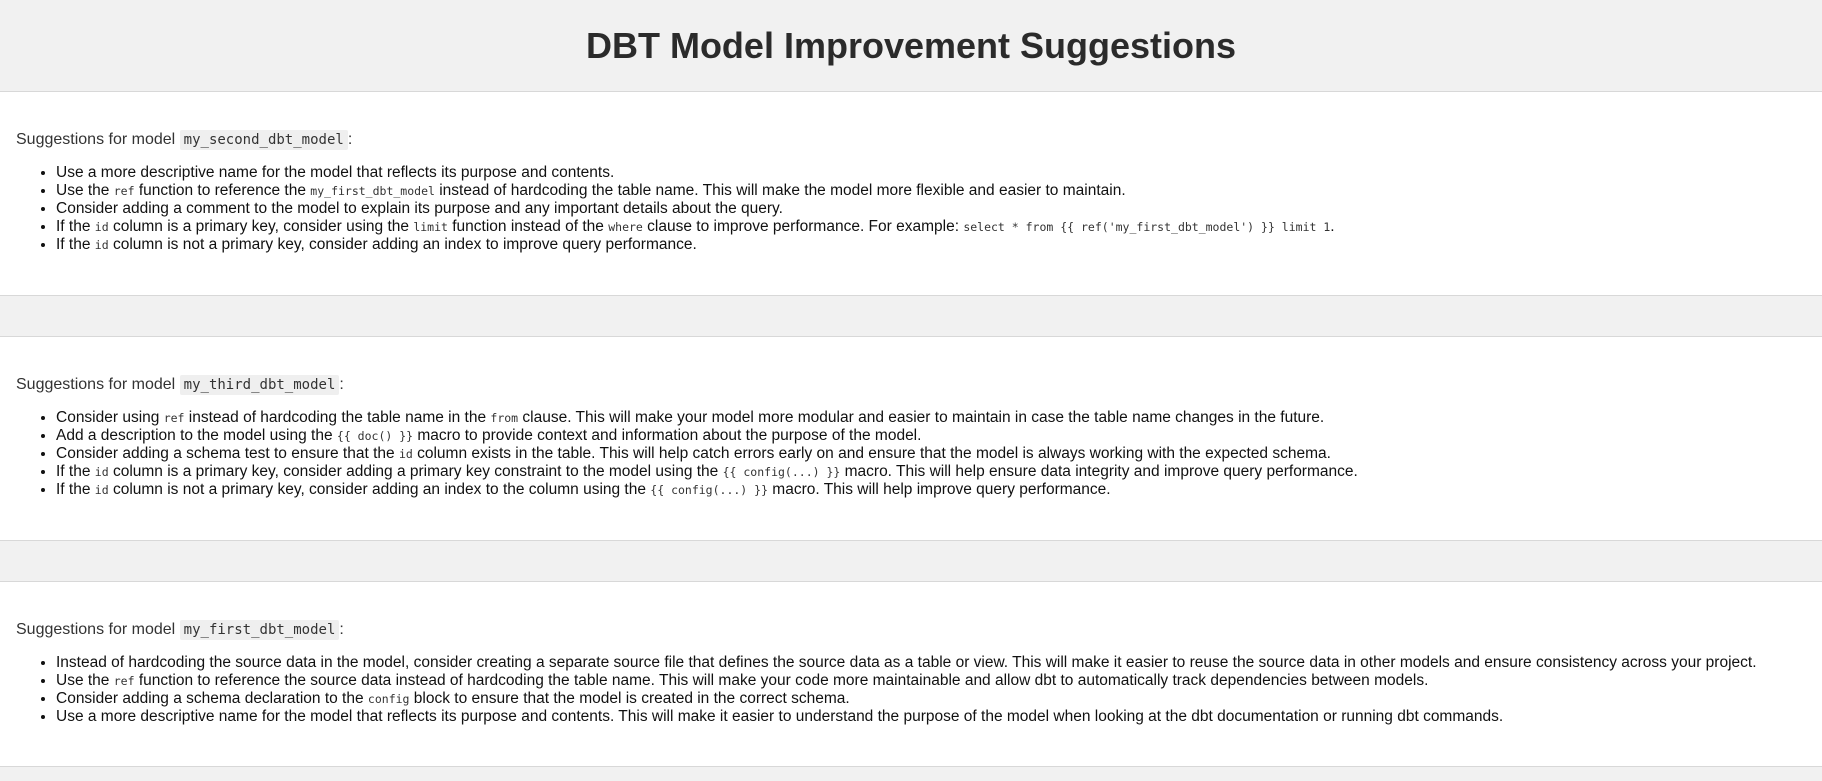  Describe the element at coordinates (504, 418) in the screenshot. I see `inline-code: from` at that location.